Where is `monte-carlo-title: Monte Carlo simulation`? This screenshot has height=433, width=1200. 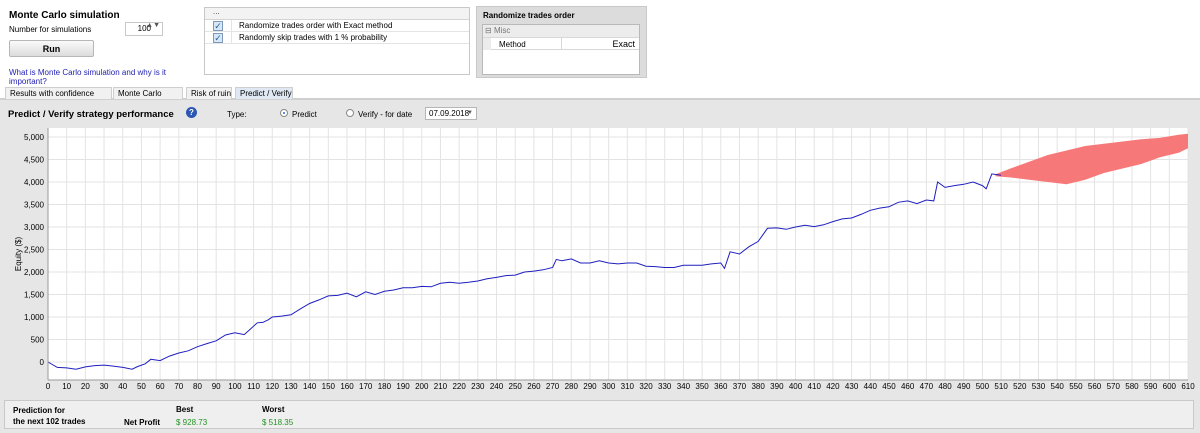 monte-carlo-title: Monte Carlo simulation is located at coordinates (64, 15).